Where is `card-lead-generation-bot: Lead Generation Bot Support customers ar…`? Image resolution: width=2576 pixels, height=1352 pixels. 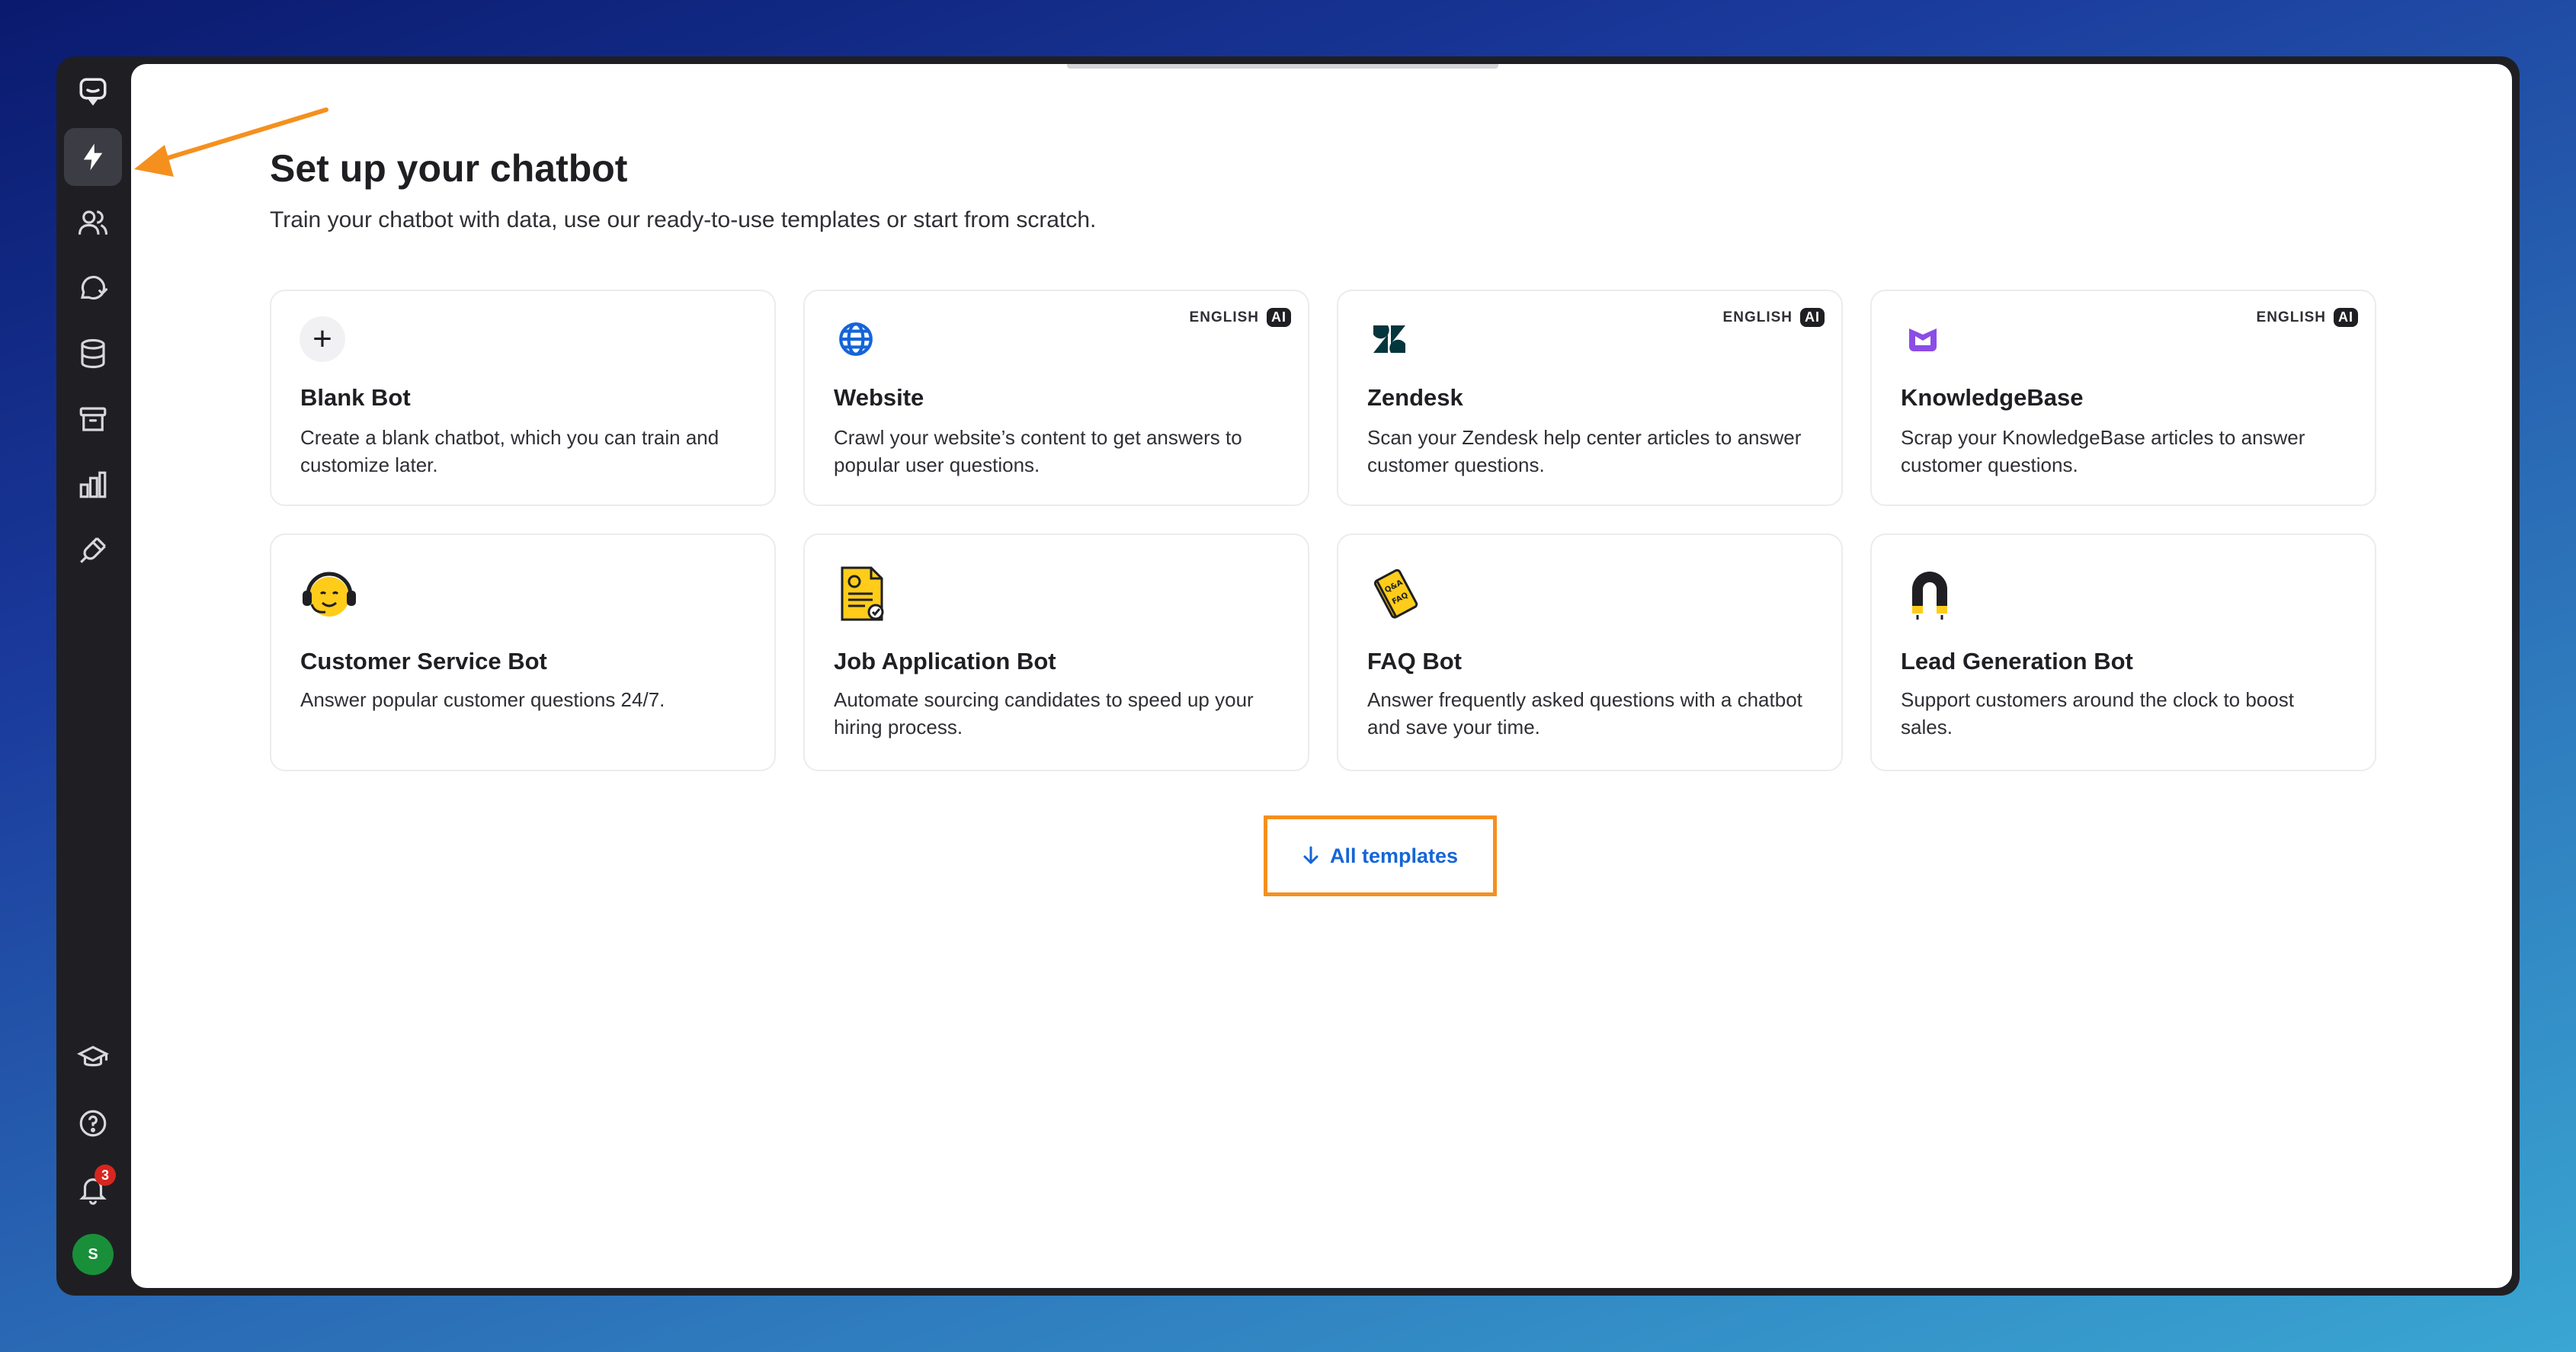
card-lead-generation-bot: Lead Generation Bot Support customers ar… is located at coordinates (2123, 652).